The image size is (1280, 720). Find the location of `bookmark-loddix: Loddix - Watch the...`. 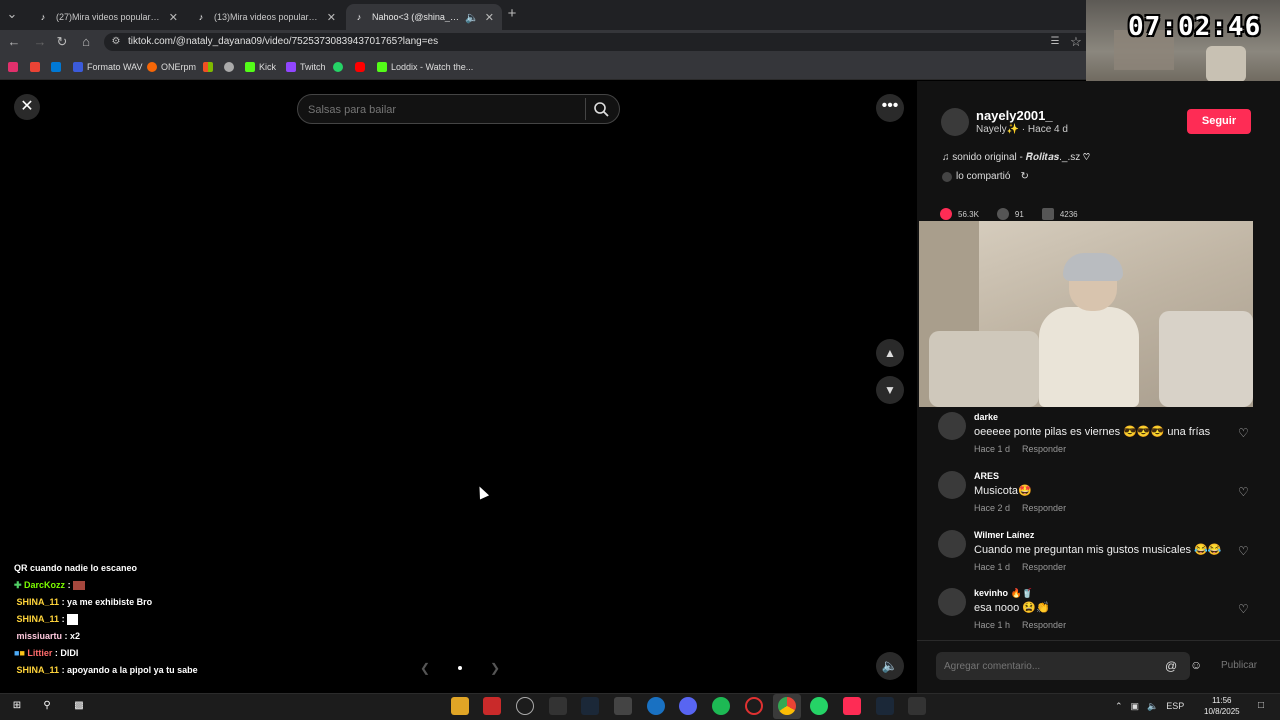

bookmark-loddix: Loddix - Watch the... is located at coordinates (425, 67).